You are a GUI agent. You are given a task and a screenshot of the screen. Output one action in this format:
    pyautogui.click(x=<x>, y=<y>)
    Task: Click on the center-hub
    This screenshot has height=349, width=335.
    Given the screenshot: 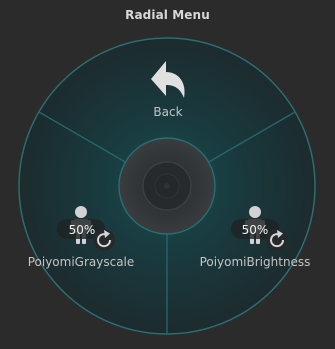 What is the action you would take?
    pyautogui.click(x=167, y=186)
    